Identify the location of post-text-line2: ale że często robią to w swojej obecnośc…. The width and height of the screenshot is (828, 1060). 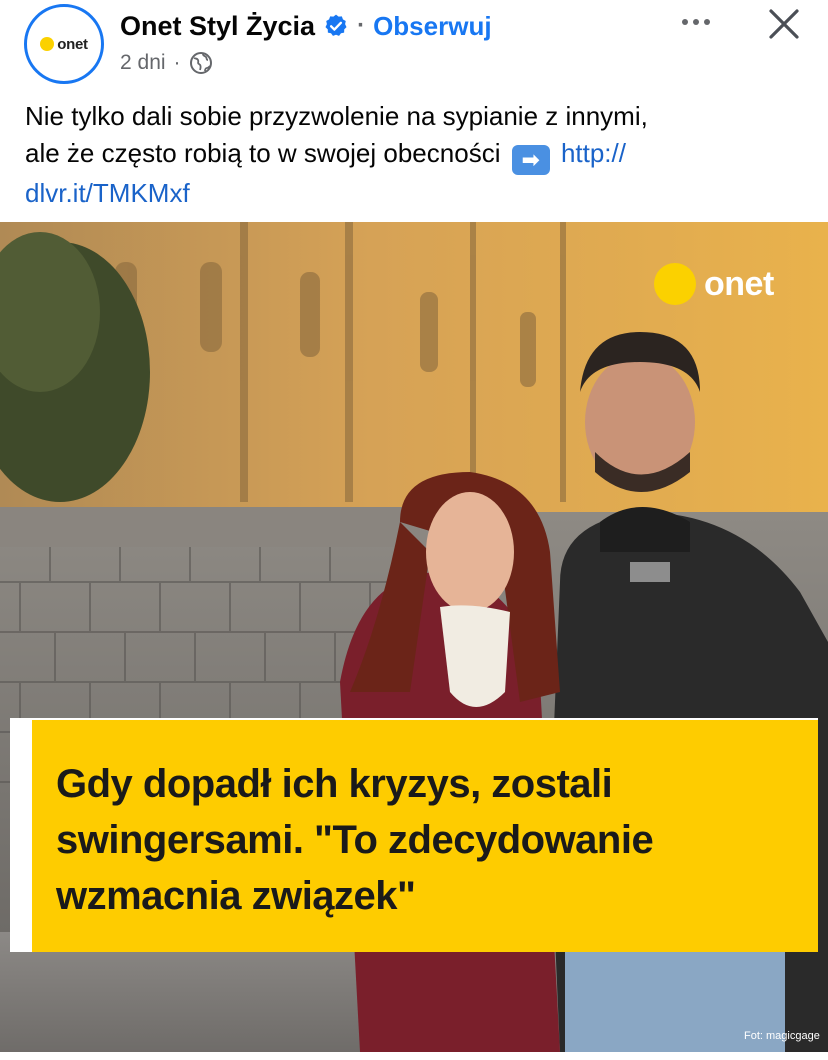
(263, 153).